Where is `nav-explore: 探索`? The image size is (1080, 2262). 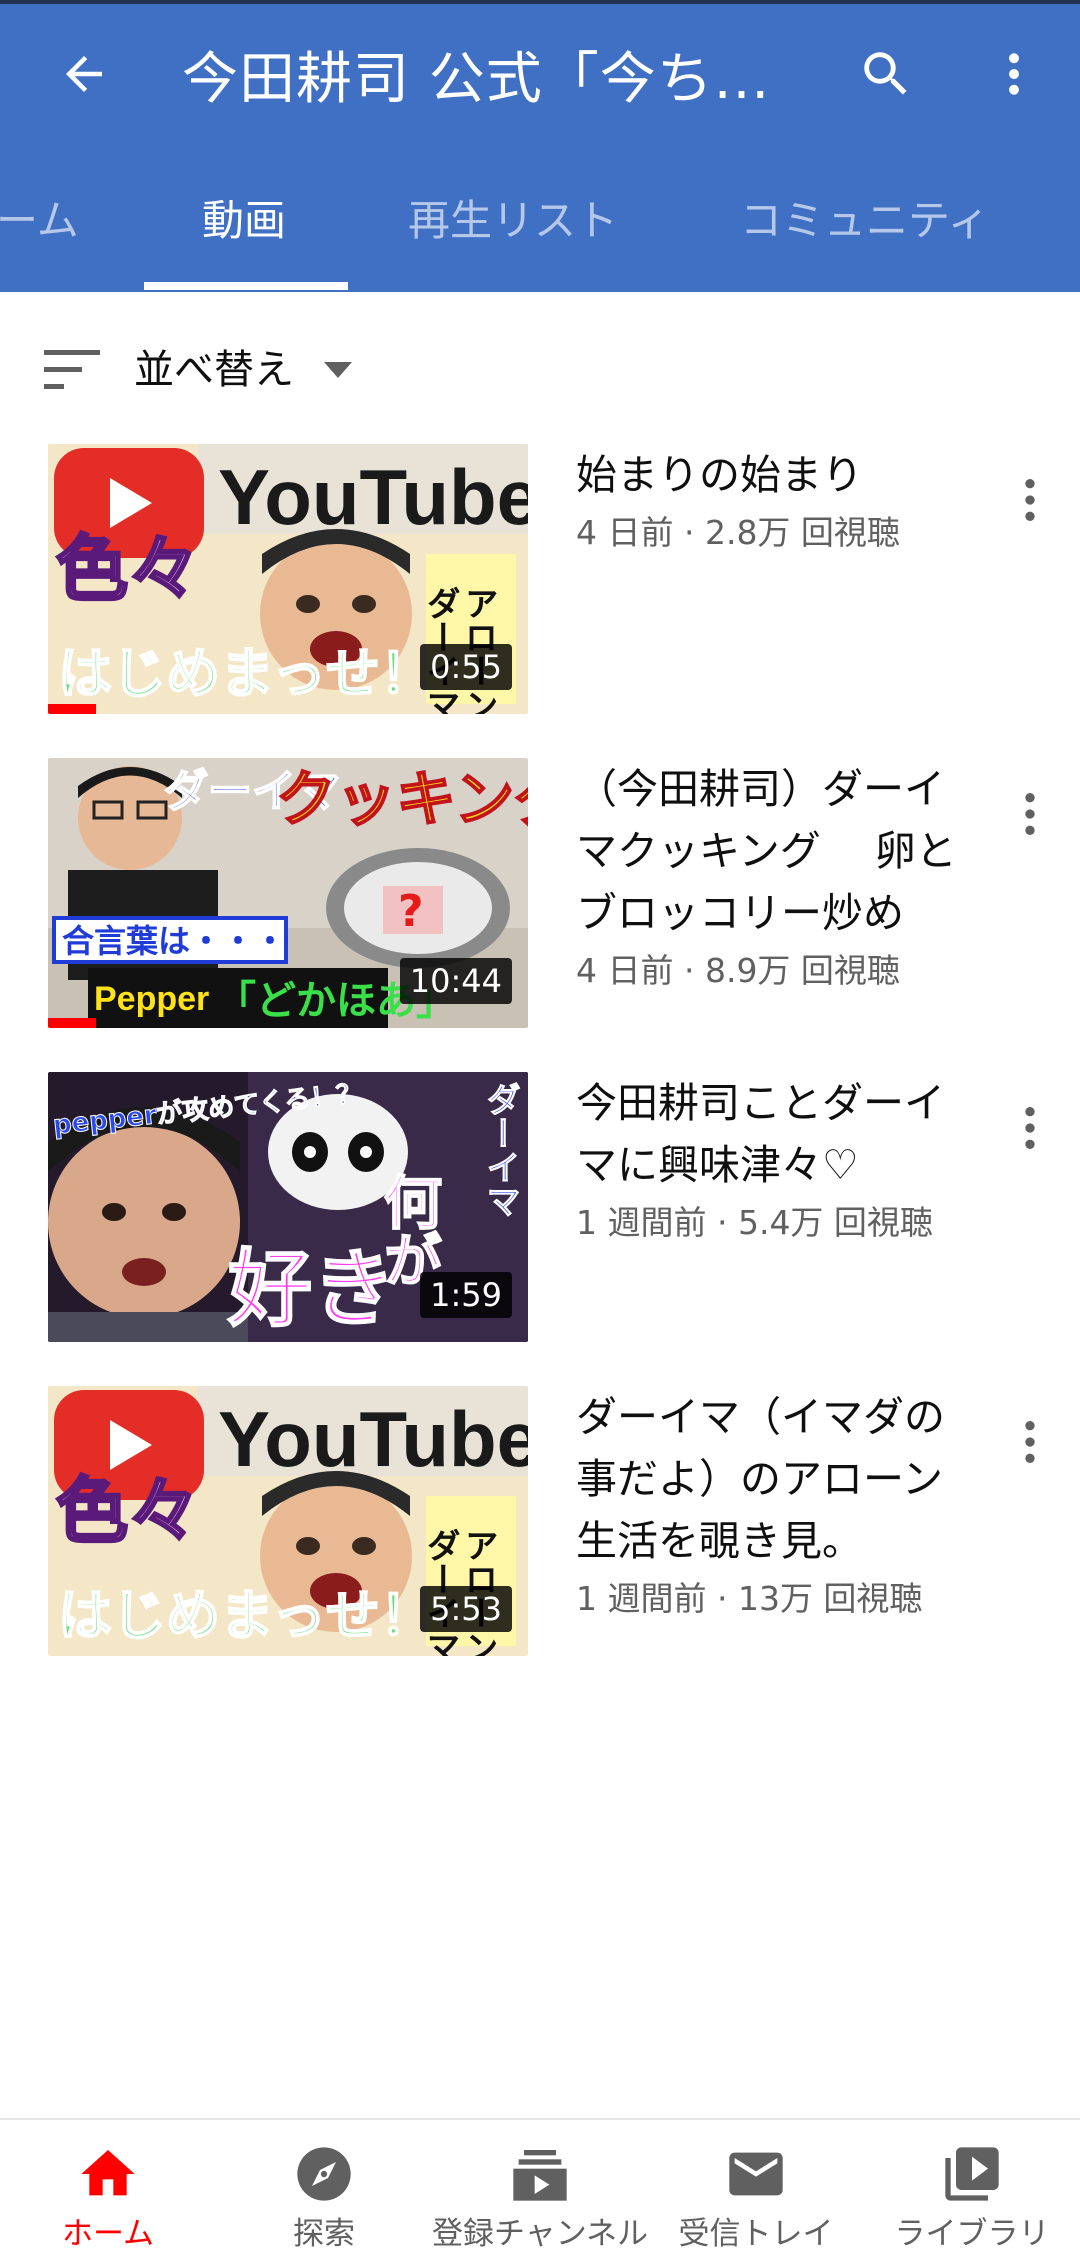
nav-explore: 探索 is located at coordinates (324, 2191).